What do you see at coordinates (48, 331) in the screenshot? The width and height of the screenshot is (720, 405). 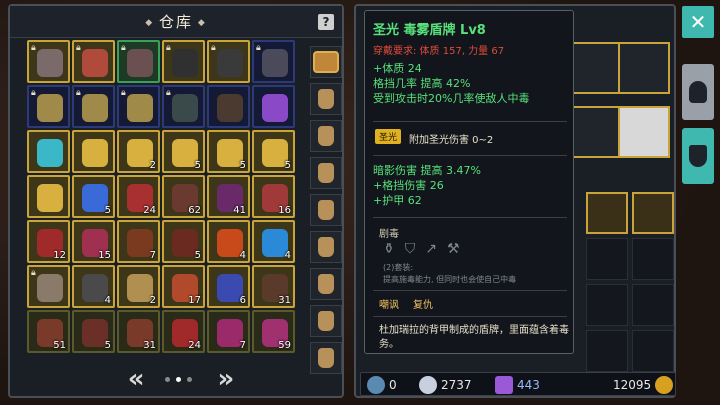 I see `warehouse-slot: 51` at bounding box center [48, 331].